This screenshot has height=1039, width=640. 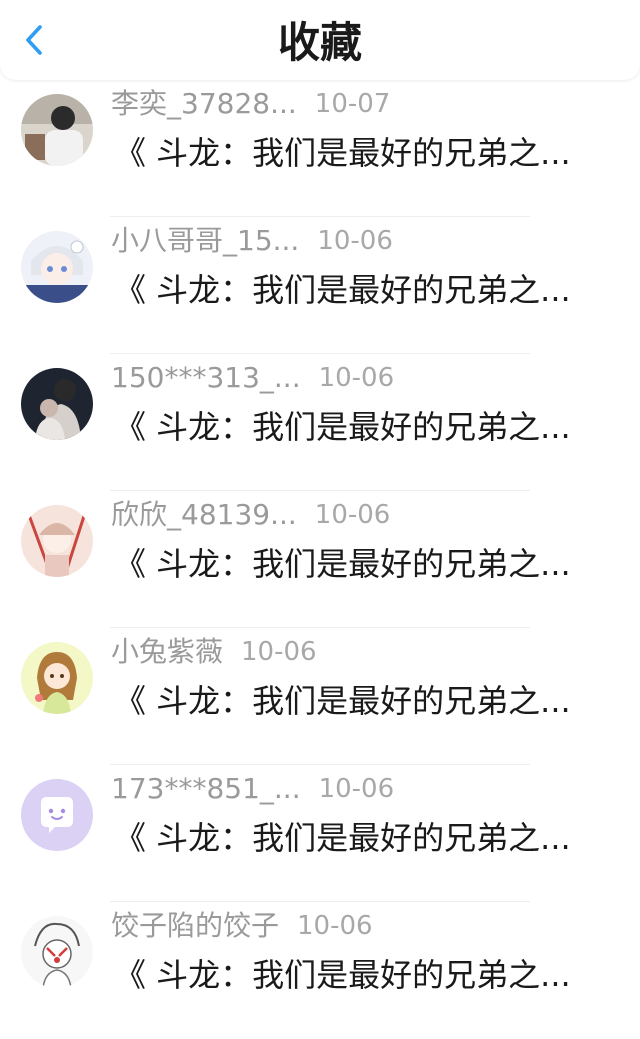 I want to click on chevron-left-icon, so click(x=34, y=40).